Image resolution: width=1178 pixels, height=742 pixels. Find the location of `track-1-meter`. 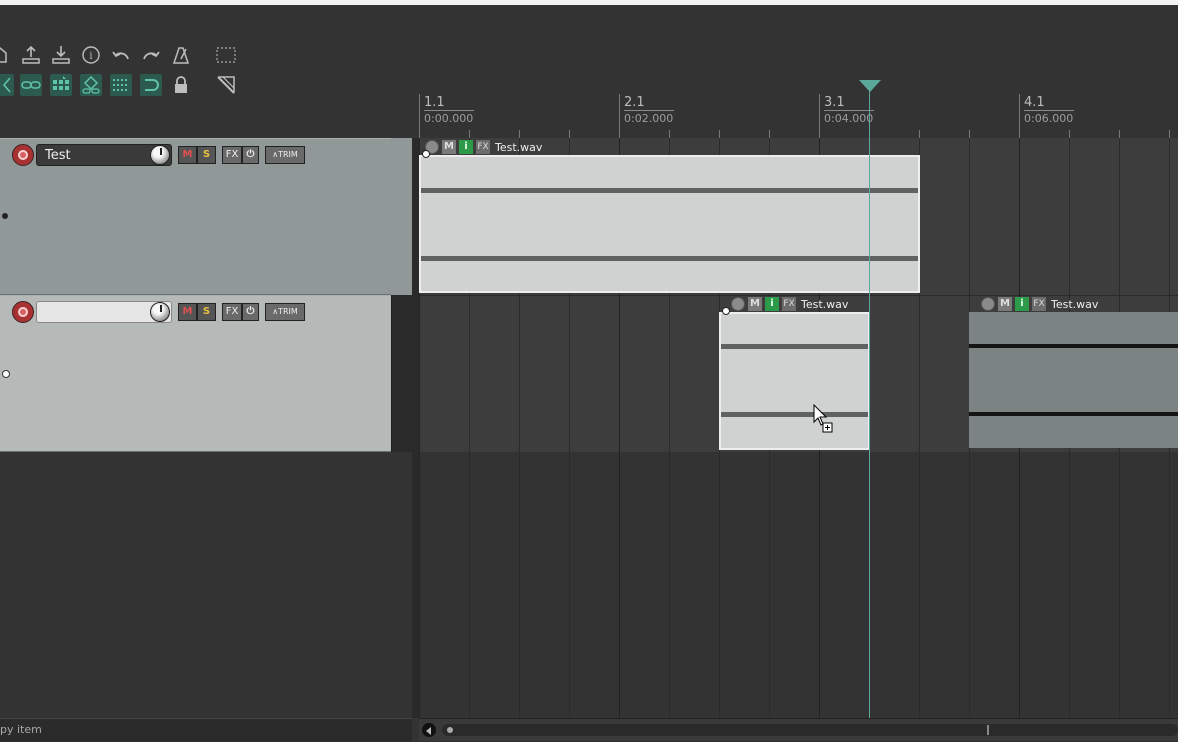

track-1-meter is located at coordinates (401, 216).